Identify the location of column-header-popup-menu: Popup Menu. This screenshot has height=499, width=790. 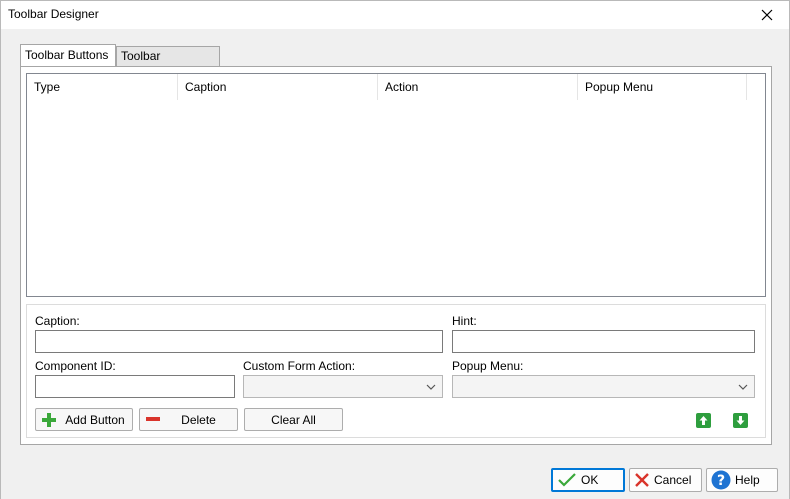
(662, 87).